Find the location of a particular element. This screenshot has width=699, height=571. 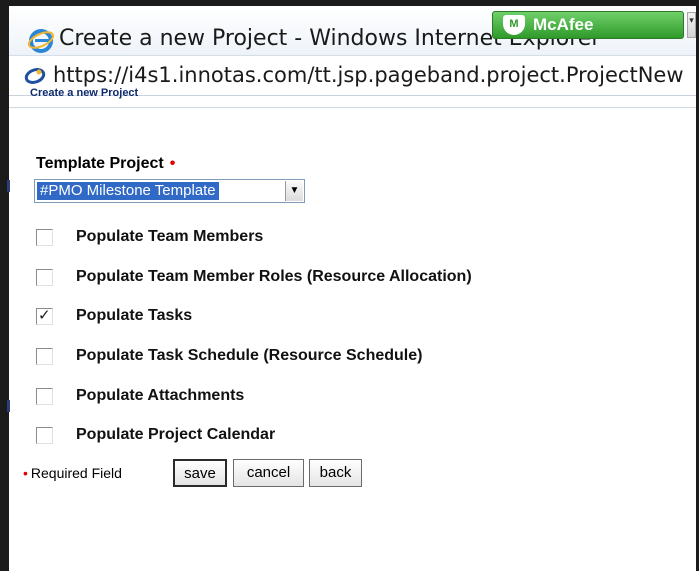

template-project-selected-value: #PMO Milestone Template is located at coordinates (128, 191).